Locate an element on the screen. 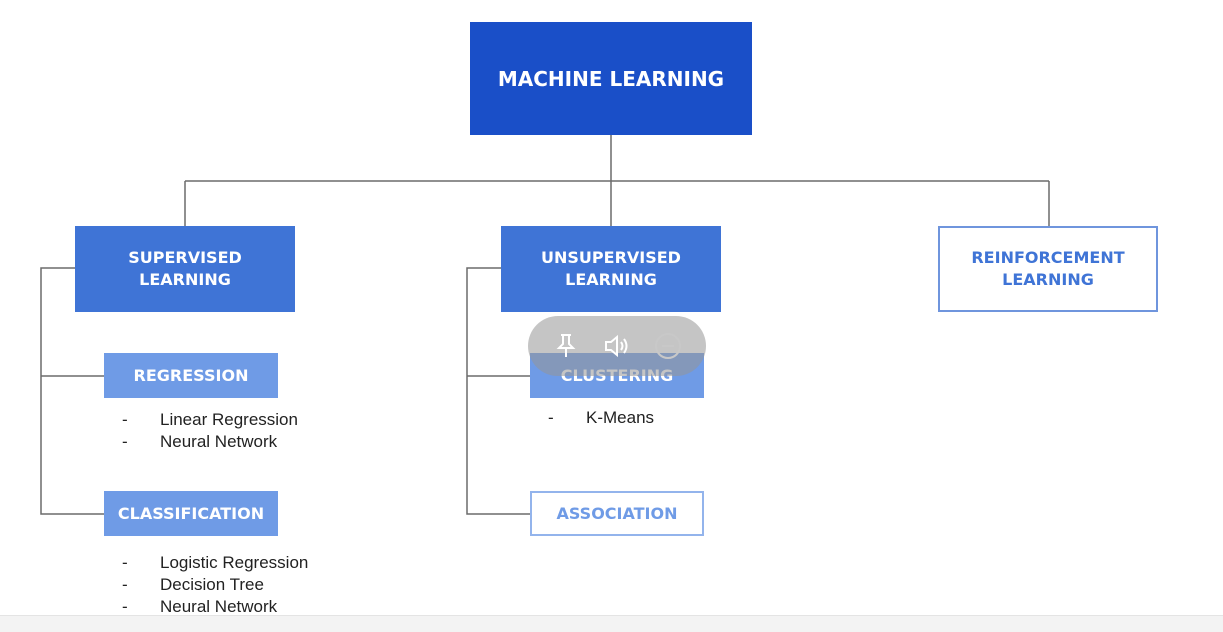 This screenshot has width=1223, height=632. pin-icon is located at coordinates (566, 346).